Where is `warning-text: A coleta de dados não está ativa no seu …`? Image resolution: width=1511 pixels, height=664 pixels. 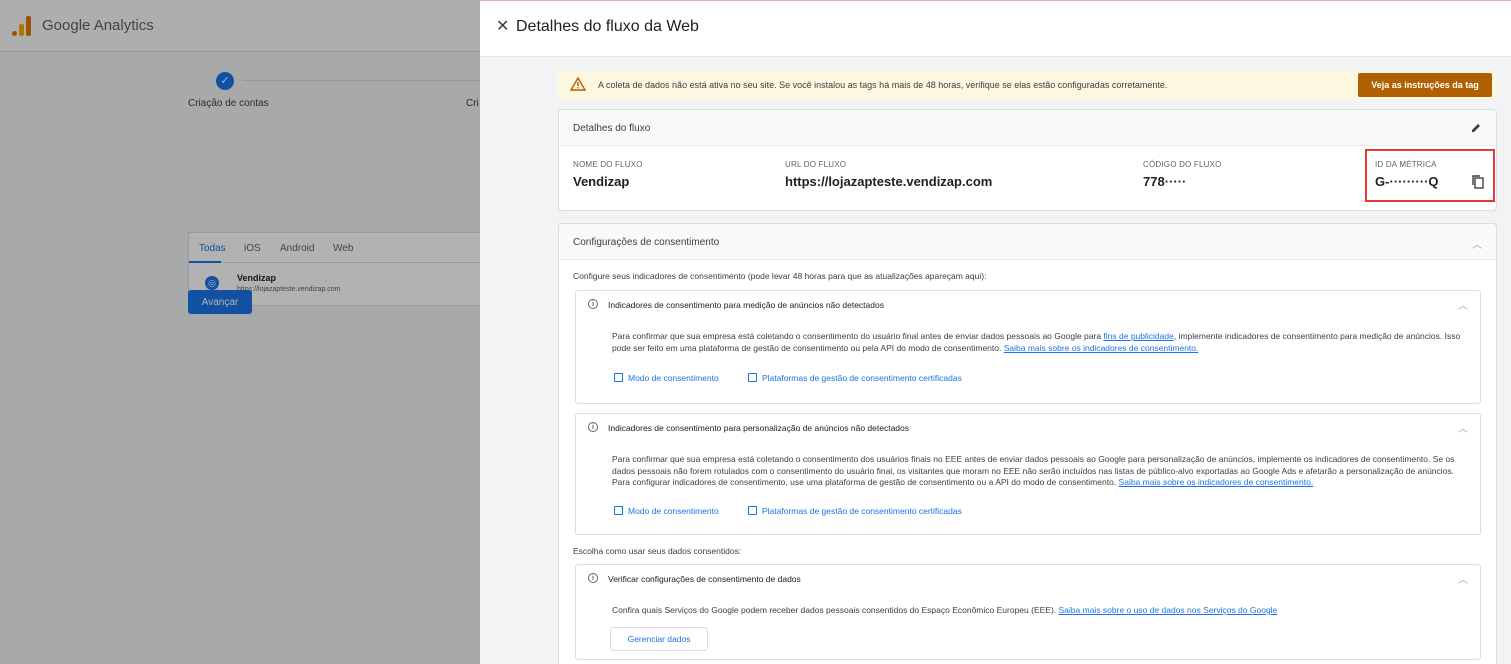
warning-text: A coleta de dados não está ativa no seu … is located at coordinates (883, 85).